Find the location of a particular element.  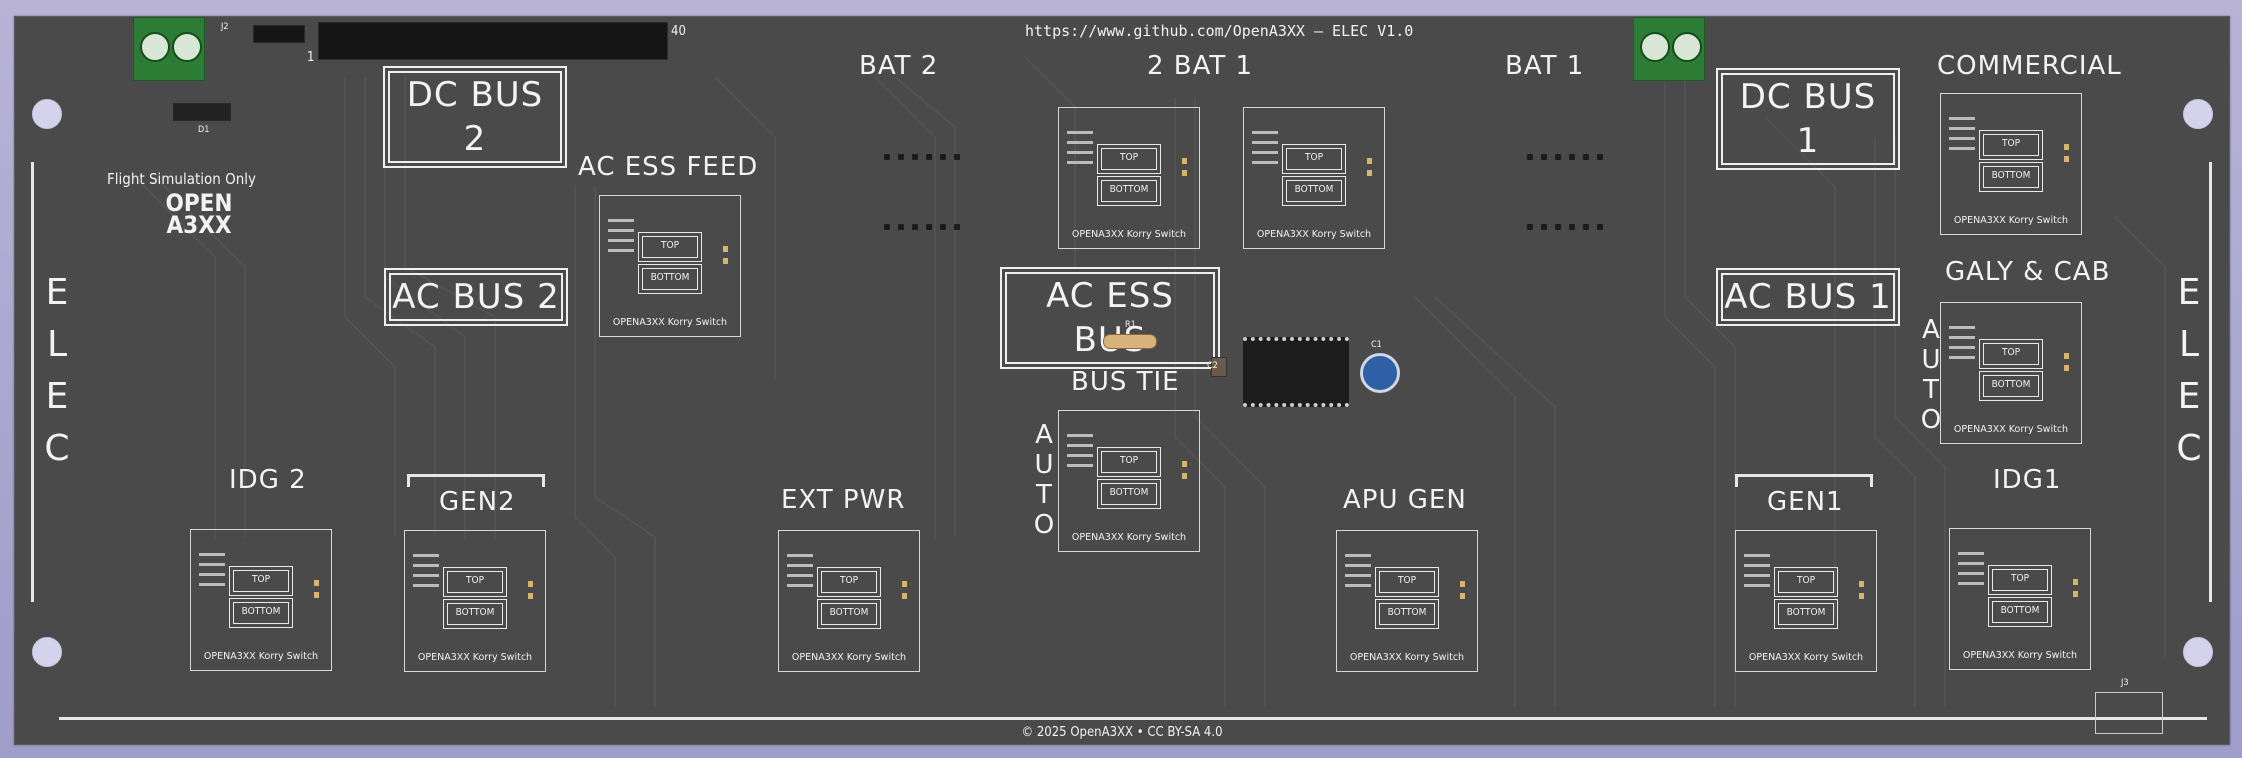

header-40pin is located at coordinates (493, 41).